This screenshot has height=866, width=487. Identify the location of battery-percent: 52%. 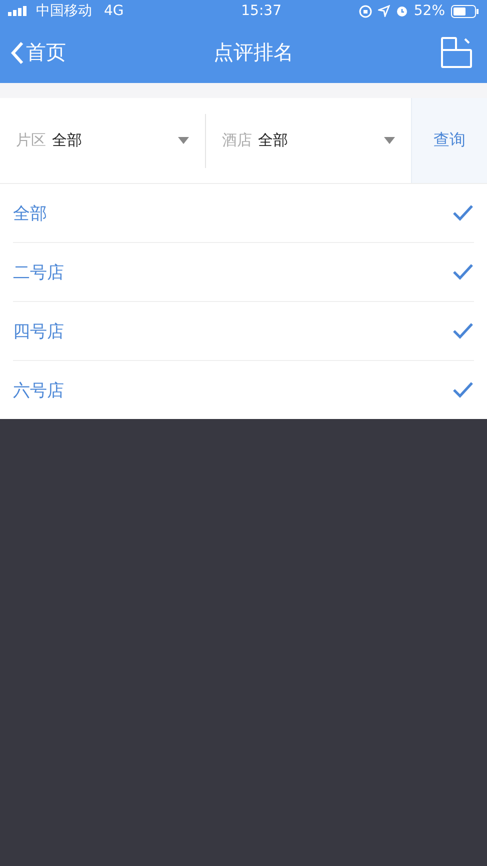
(429, 11).